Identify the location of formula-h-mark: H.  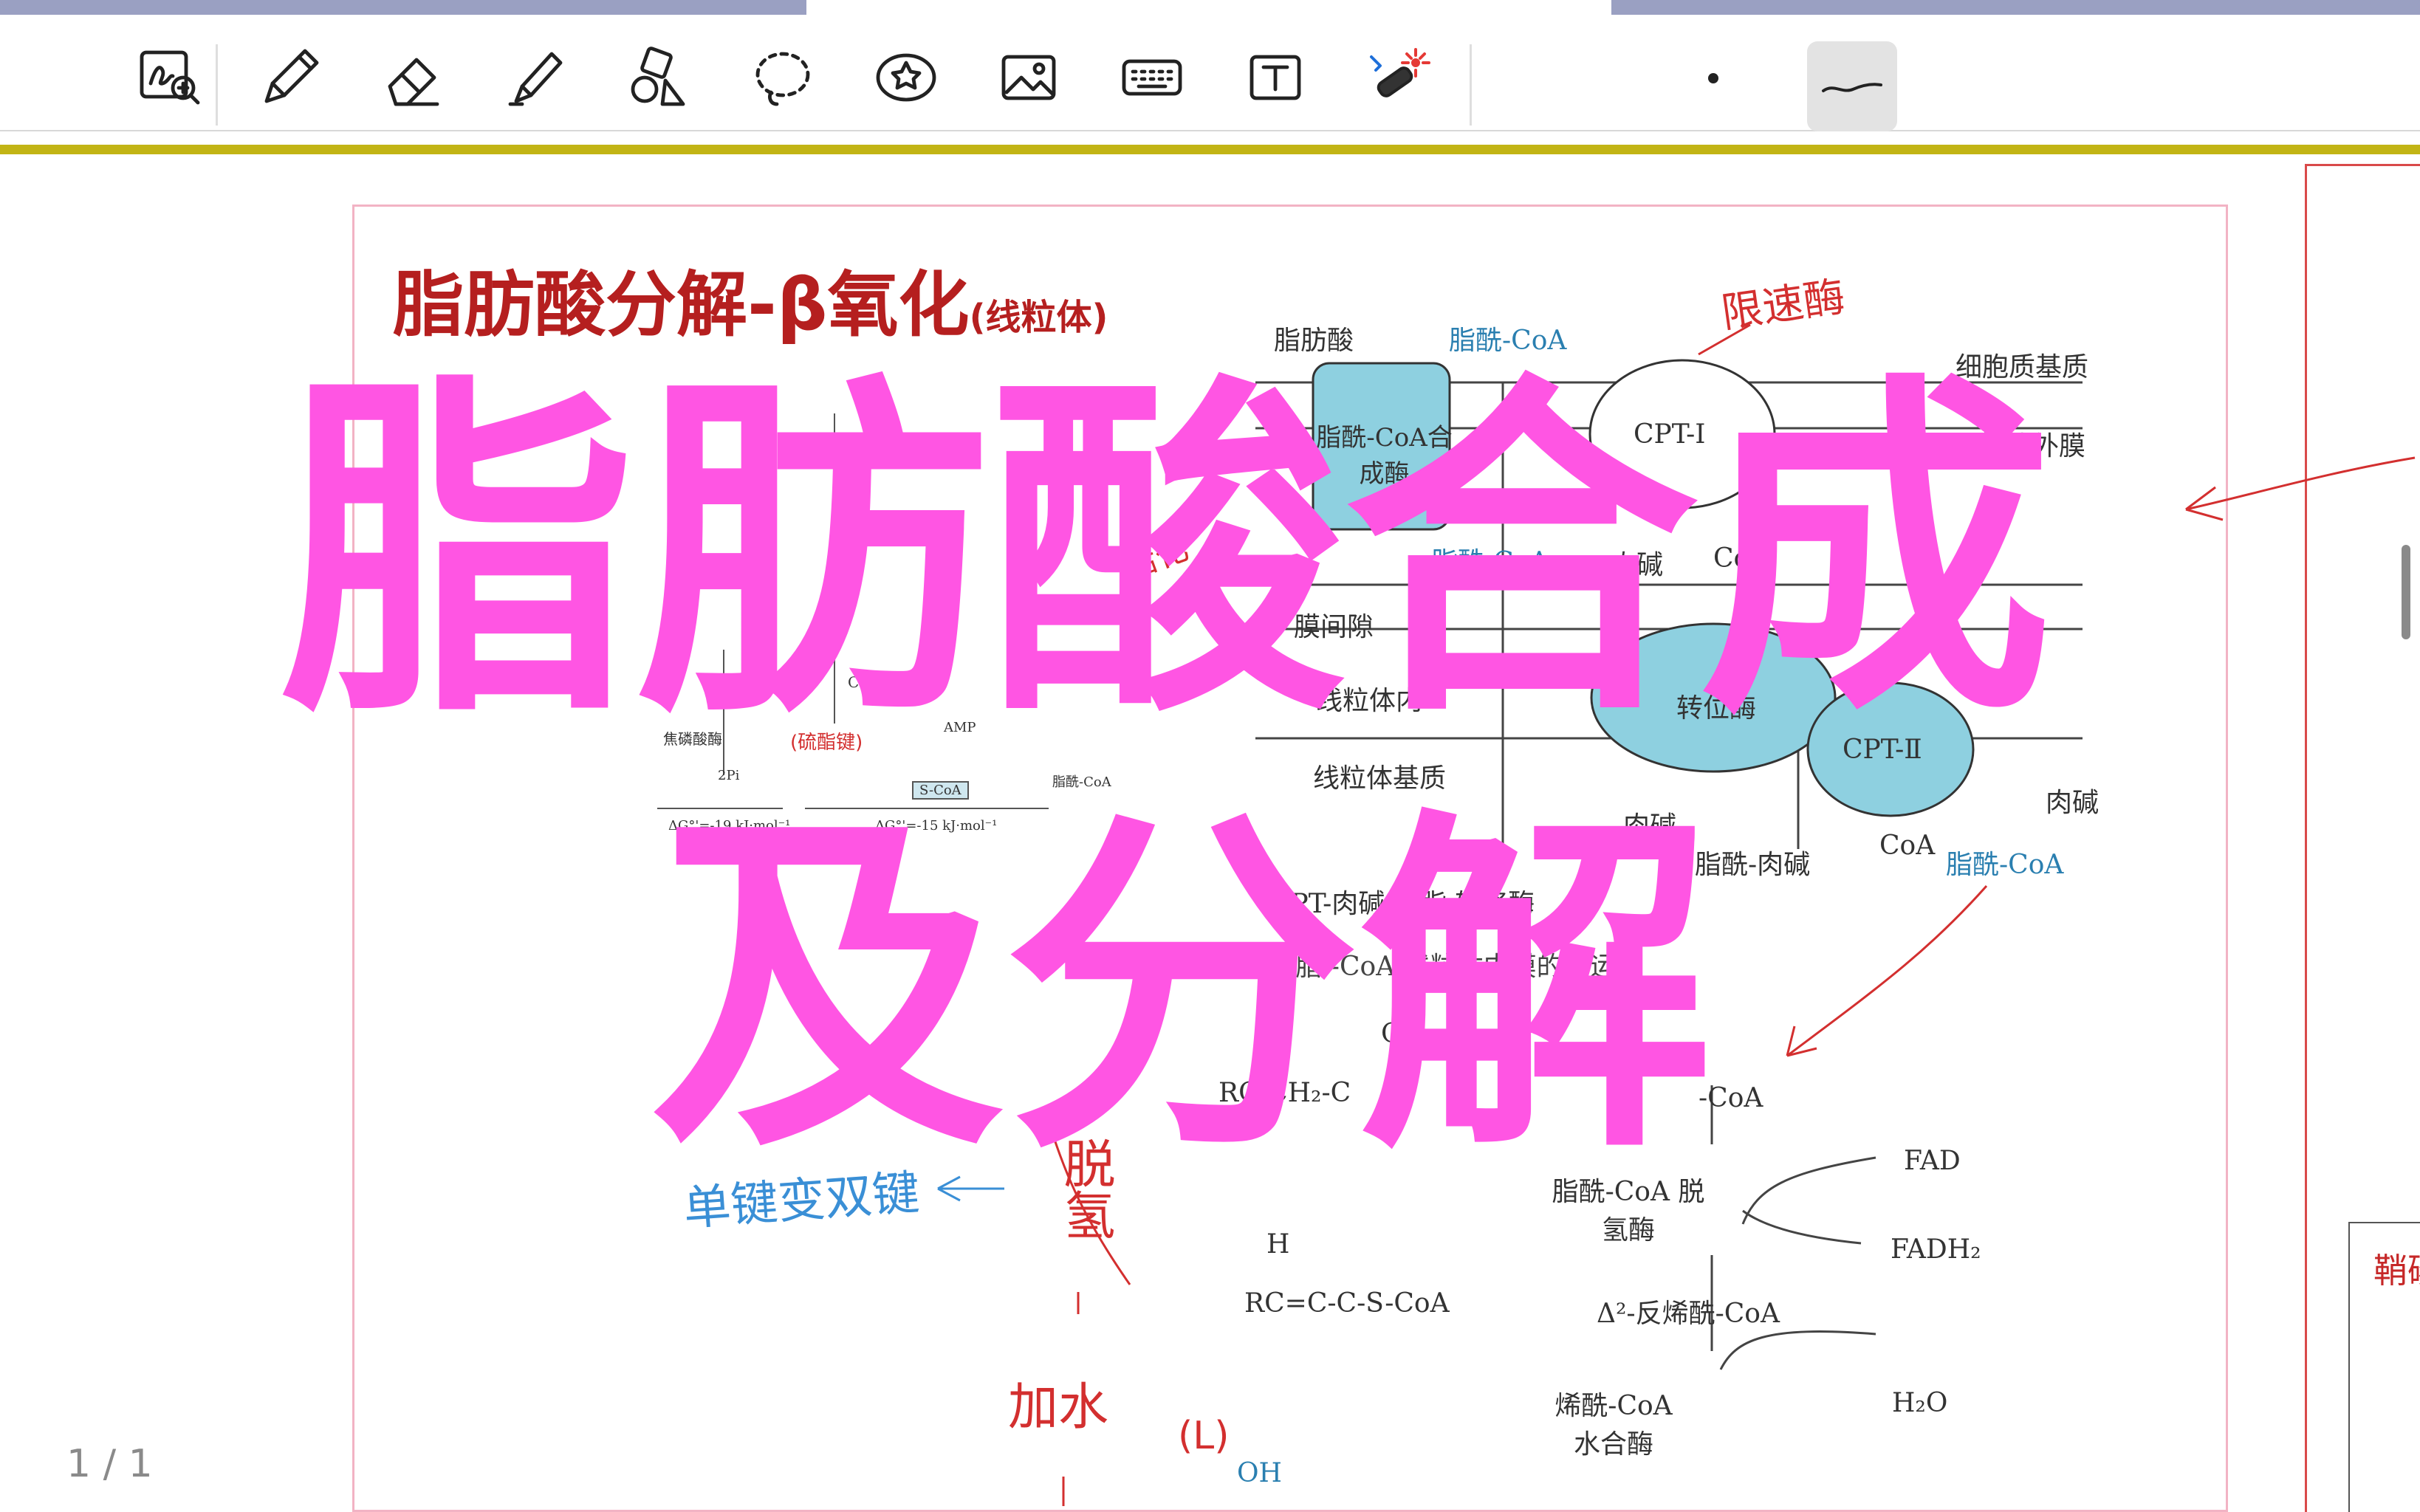
(1278, 1244).